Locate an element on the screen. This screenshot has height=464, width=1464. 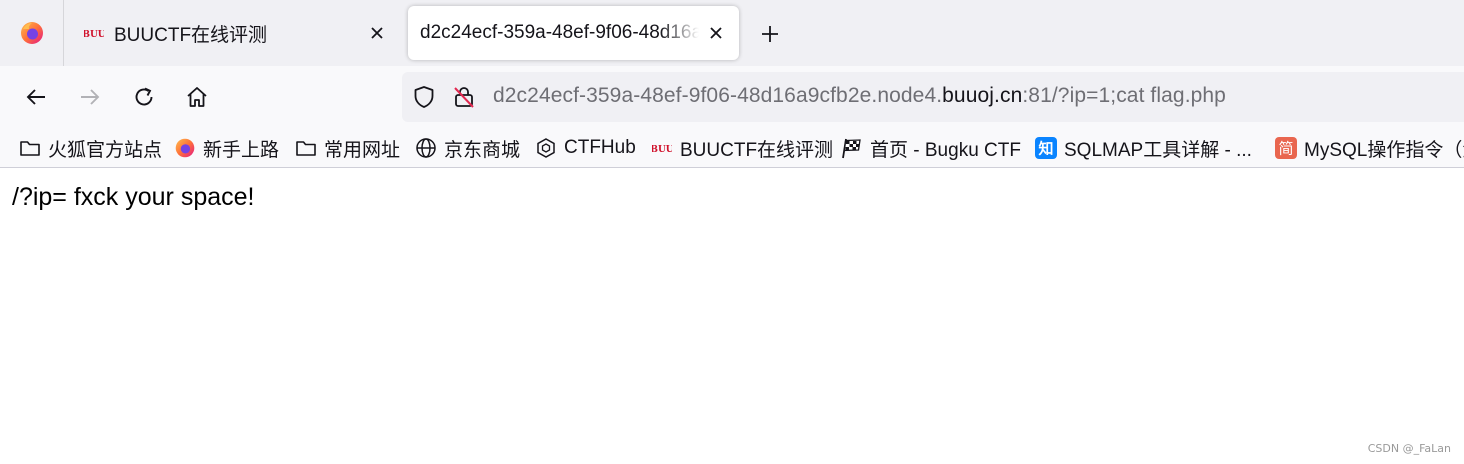
zhihu-icon: 知 is located at coordinates (1046, 148).